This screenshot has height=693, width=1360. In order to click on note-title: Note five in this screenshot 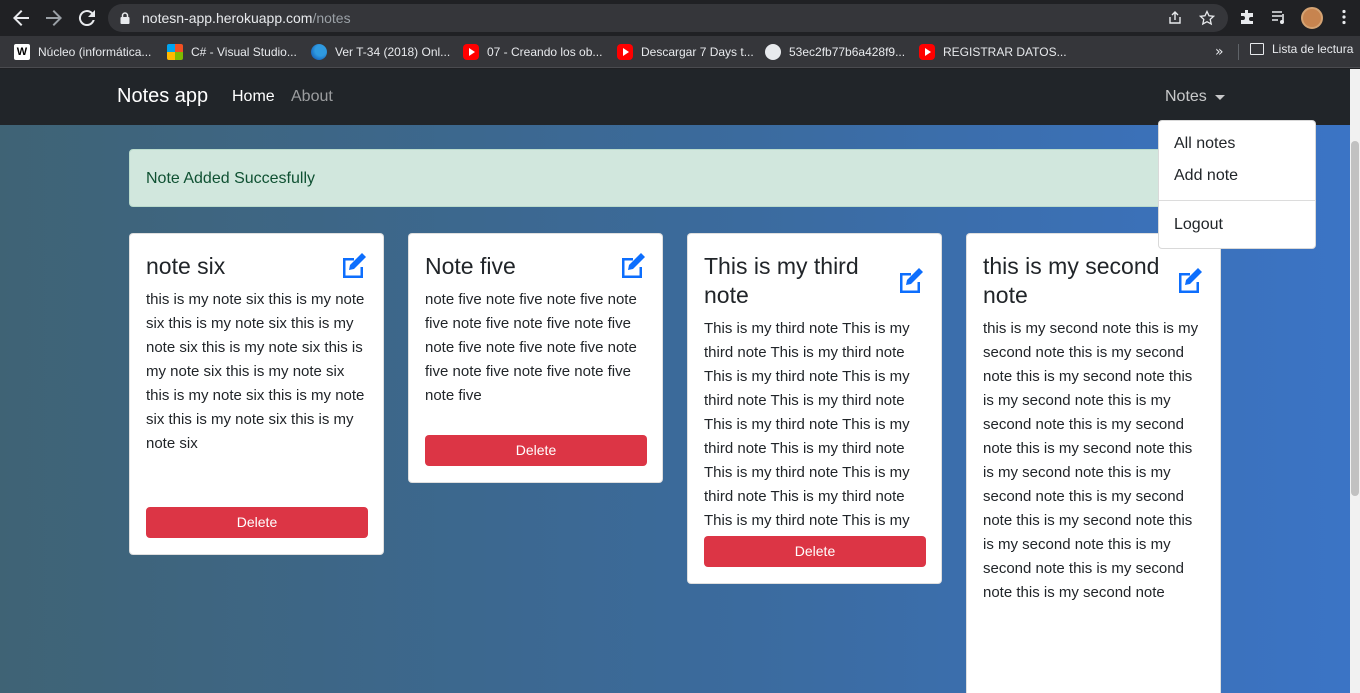, I will do `click(470, 266)`.